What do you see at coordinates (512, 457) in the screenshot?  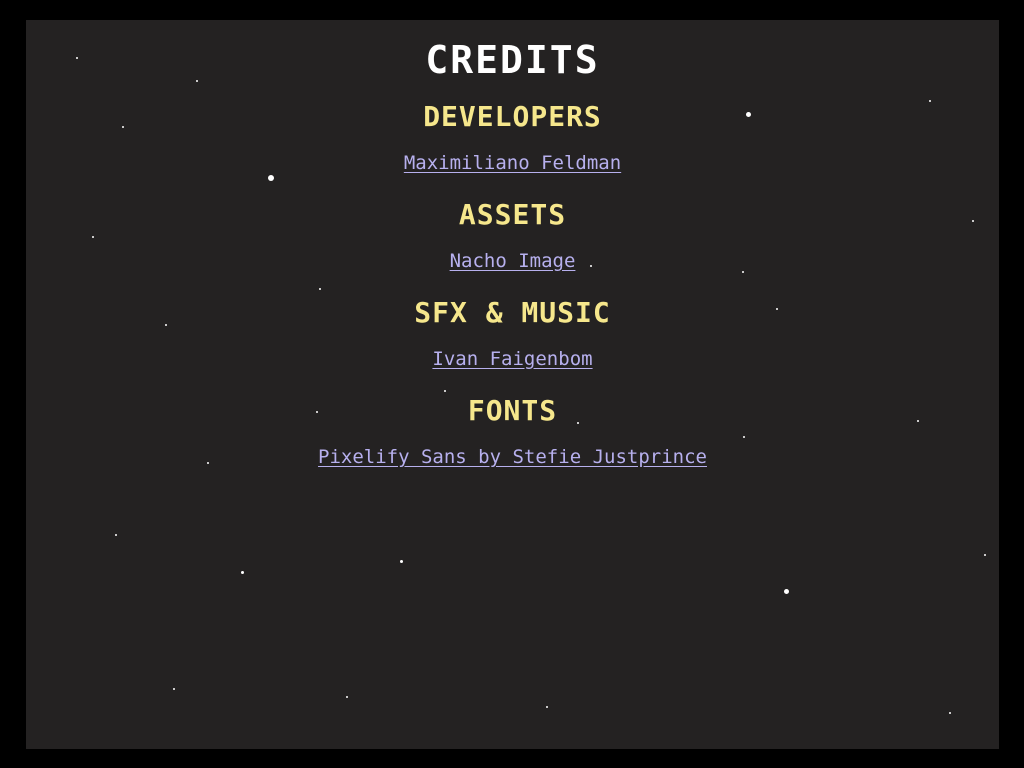 I see `fonts-credit-link: Pixelify Sans by Stefie Justprince` at bounding box center [512, 457].